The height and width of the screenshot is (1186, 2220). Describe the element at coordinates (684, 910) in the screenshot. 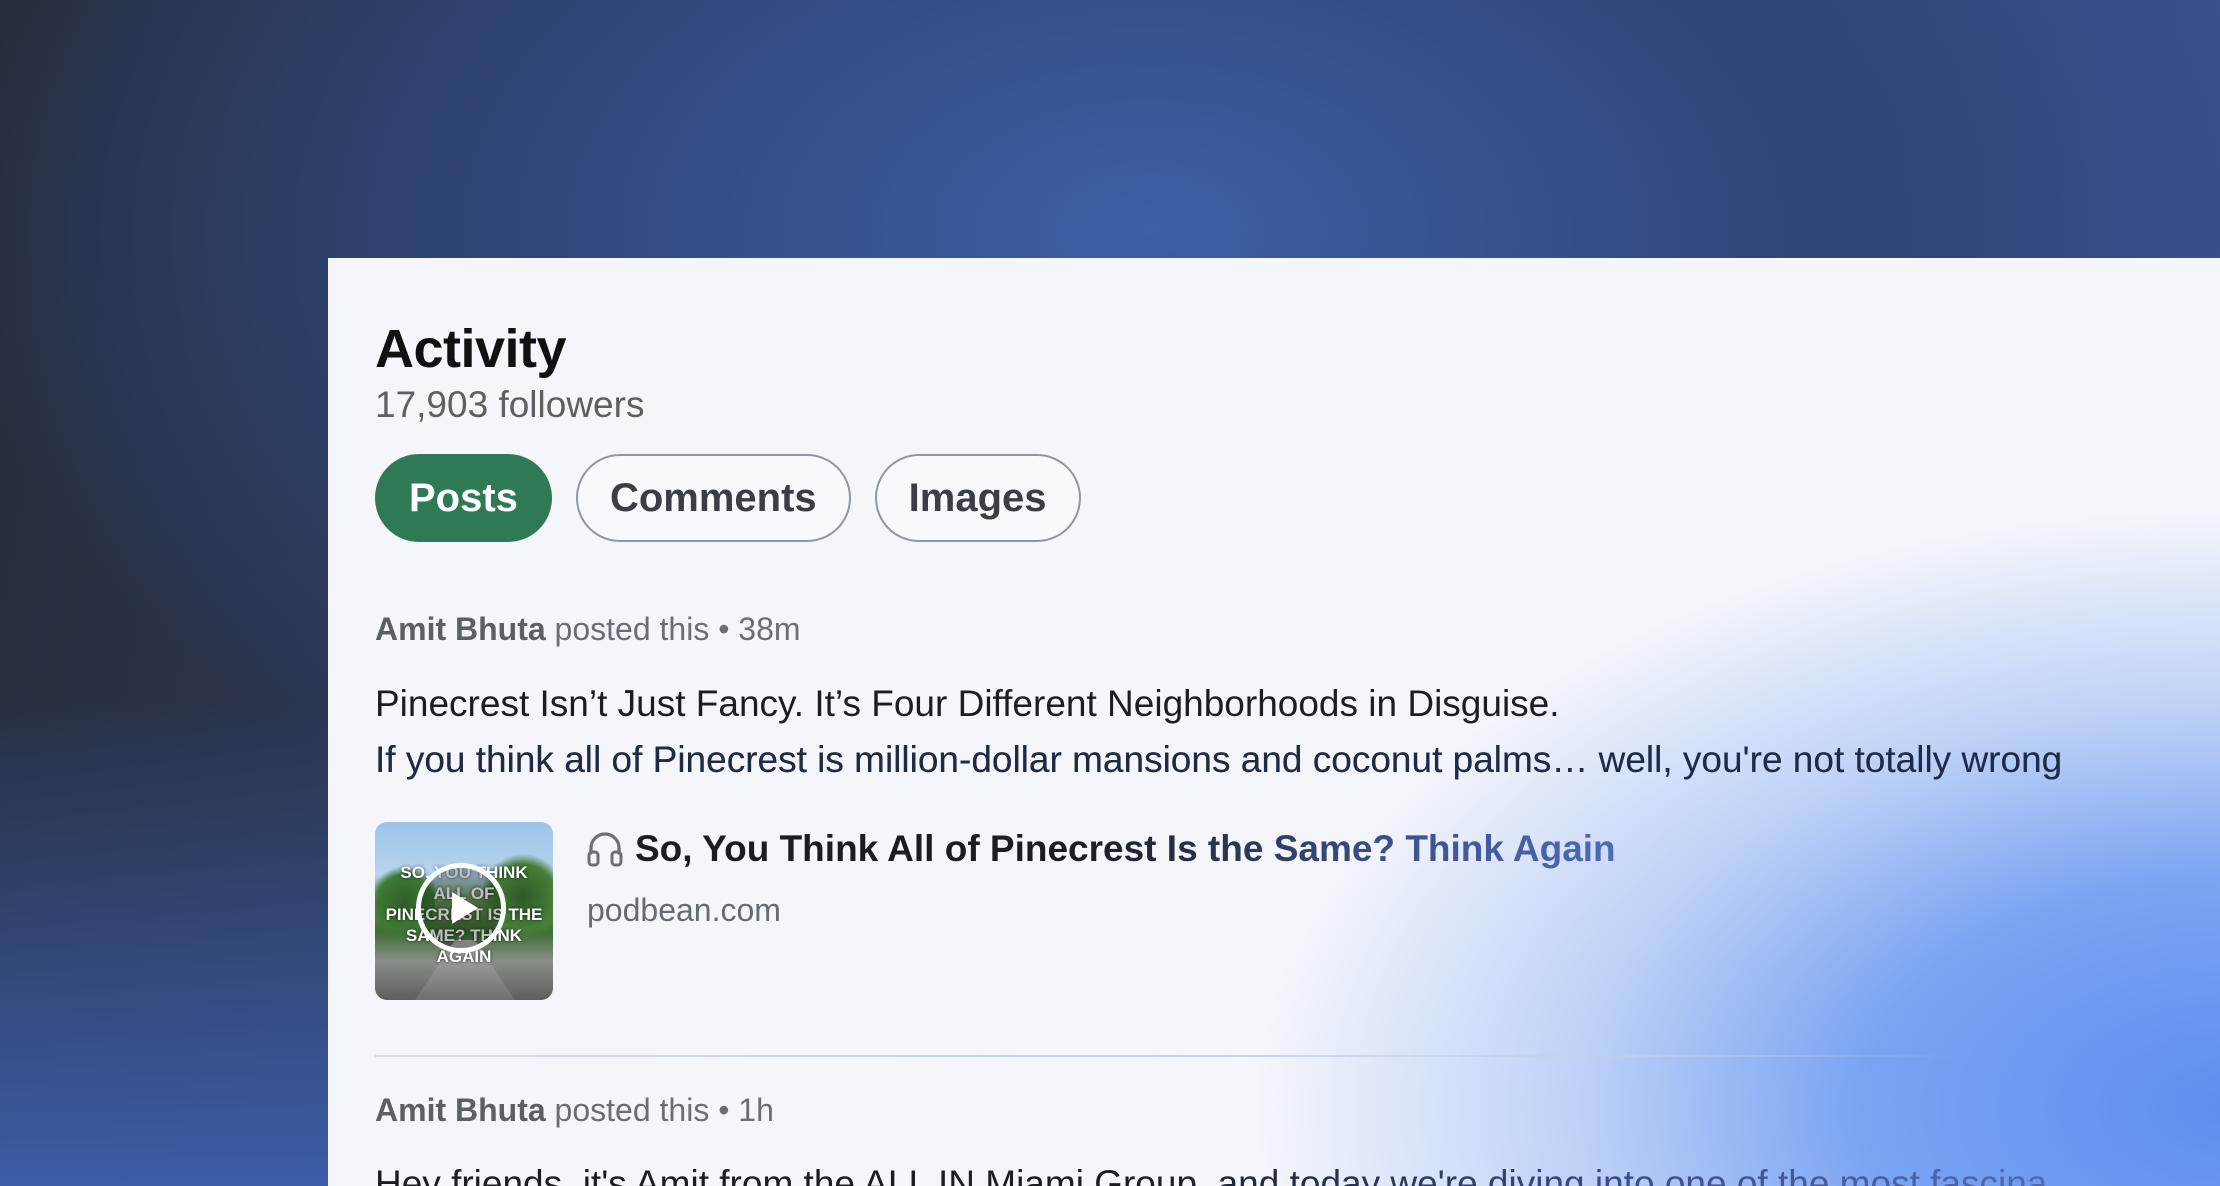

I see `attachment-source: podbean.com` at that location.